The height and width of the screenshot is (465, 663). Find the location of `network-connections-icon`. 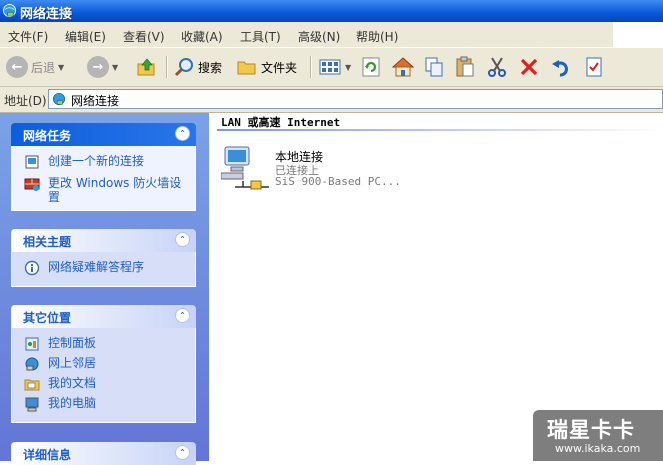

network-connections-icon is located at coordinates (59, 99).